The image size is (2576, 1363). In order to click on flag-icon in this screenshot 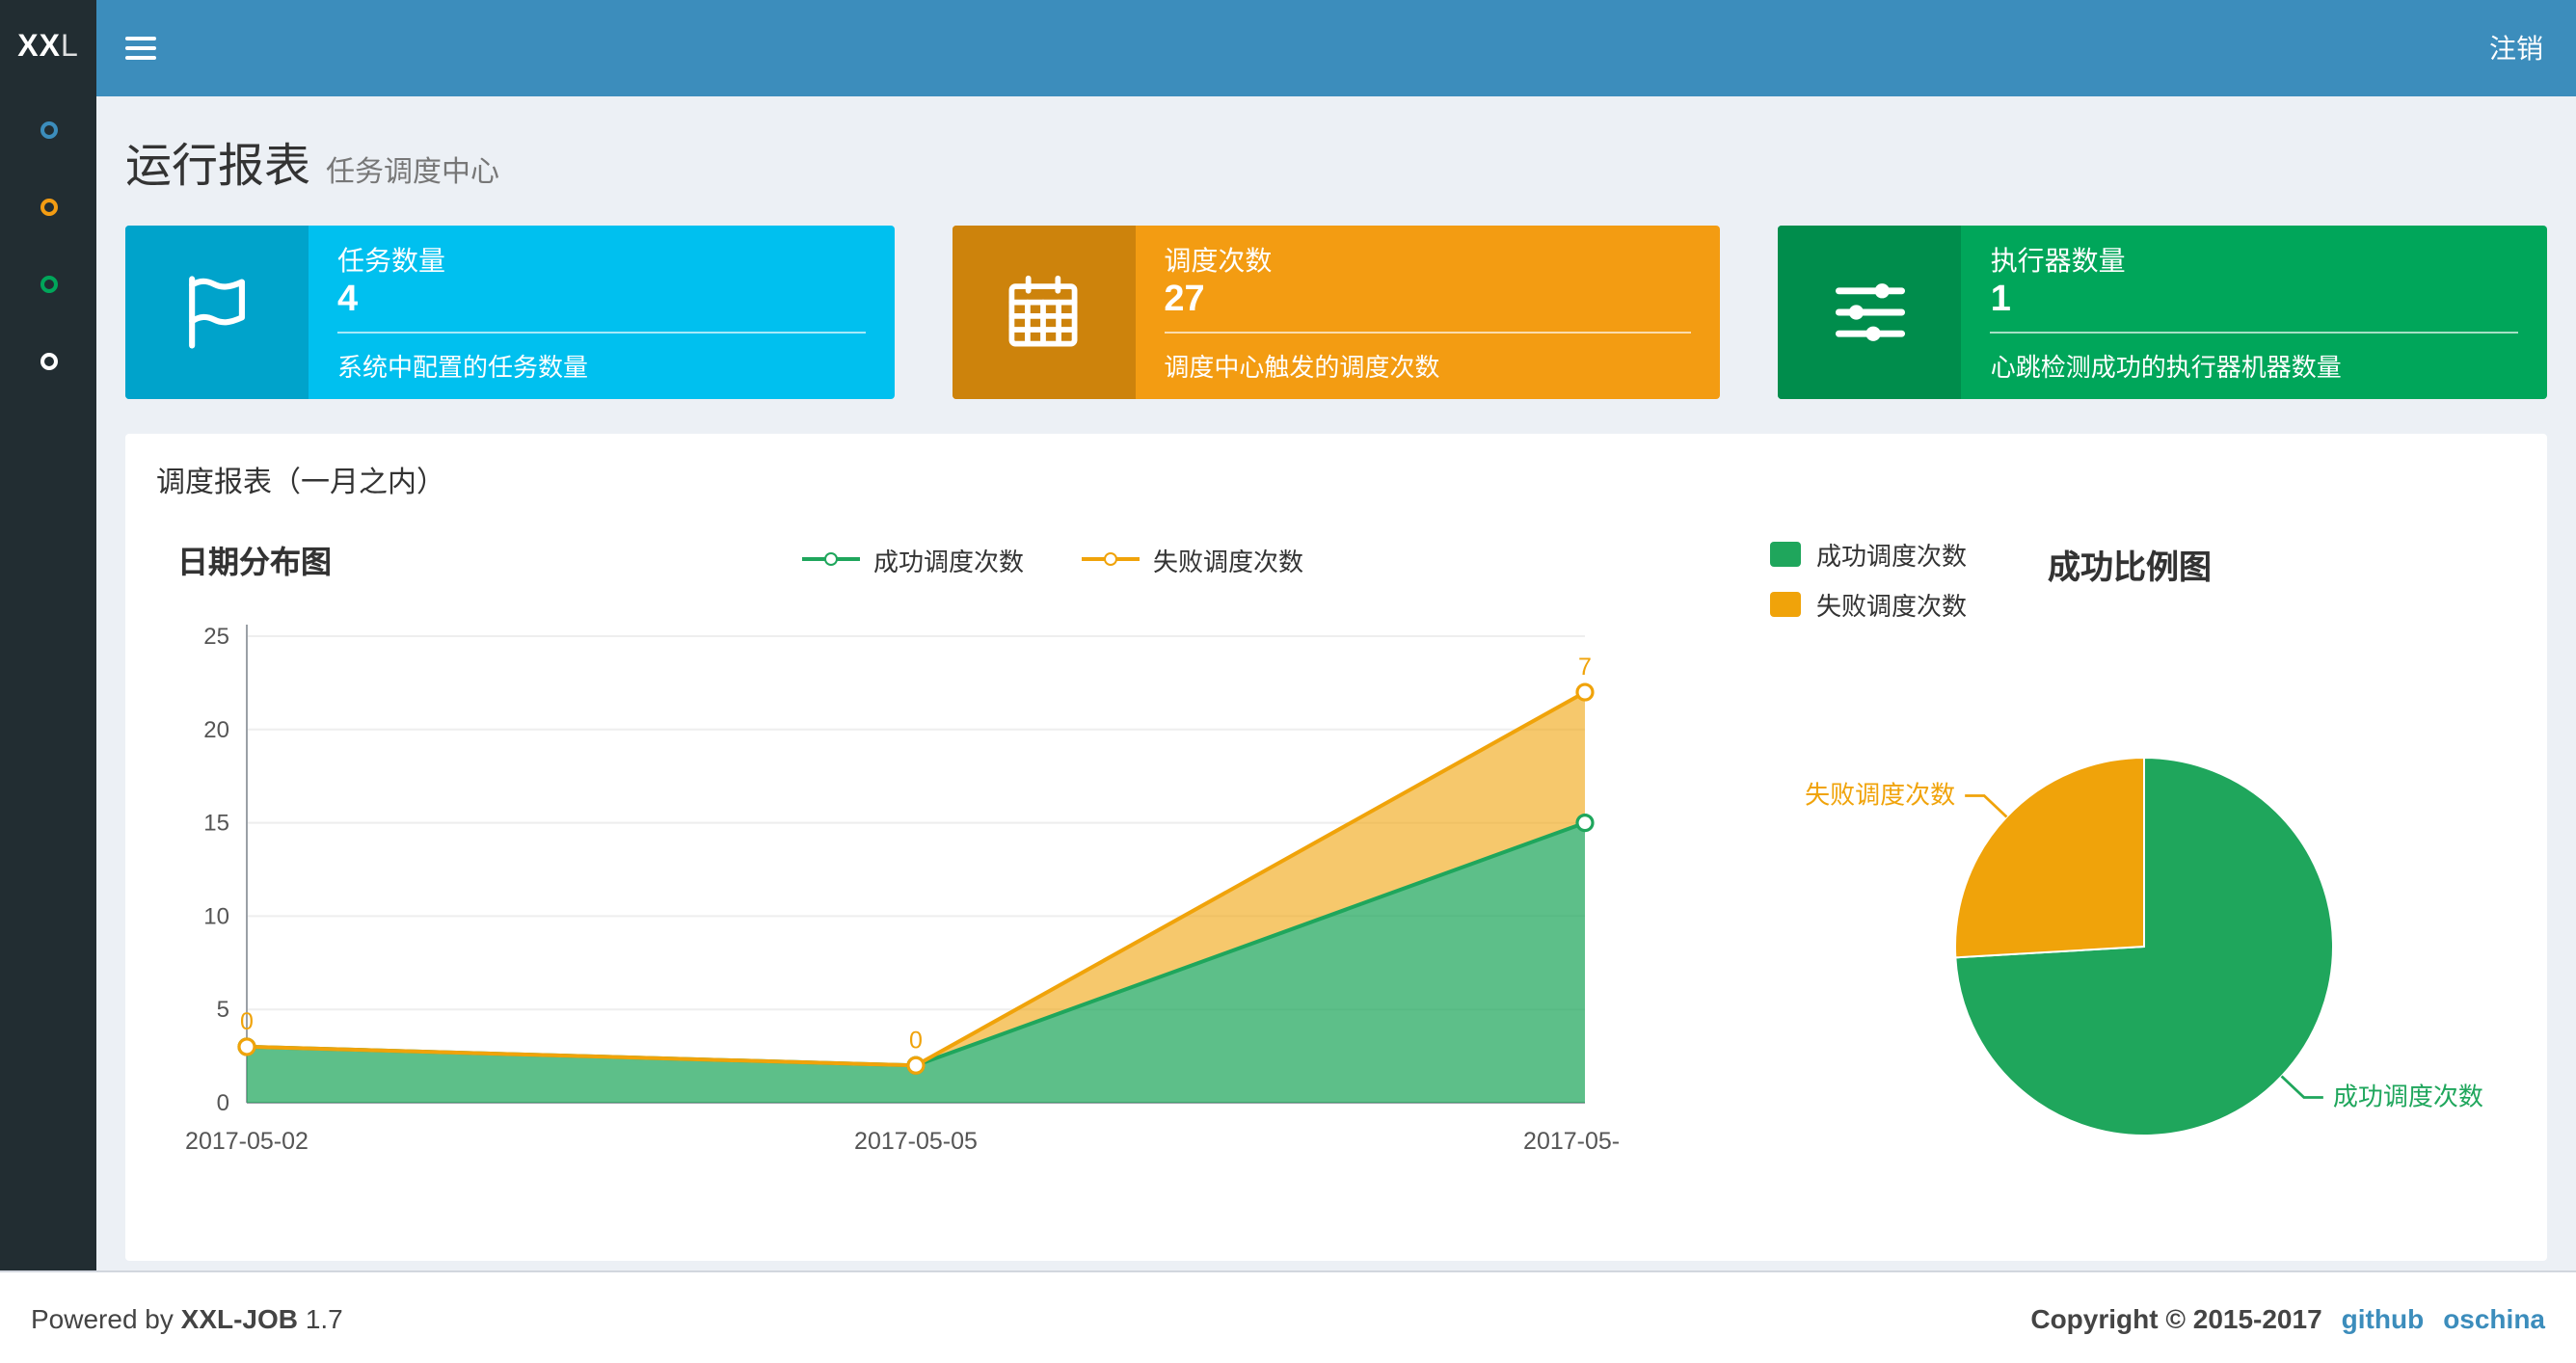, I will do `click(217, 312)`.